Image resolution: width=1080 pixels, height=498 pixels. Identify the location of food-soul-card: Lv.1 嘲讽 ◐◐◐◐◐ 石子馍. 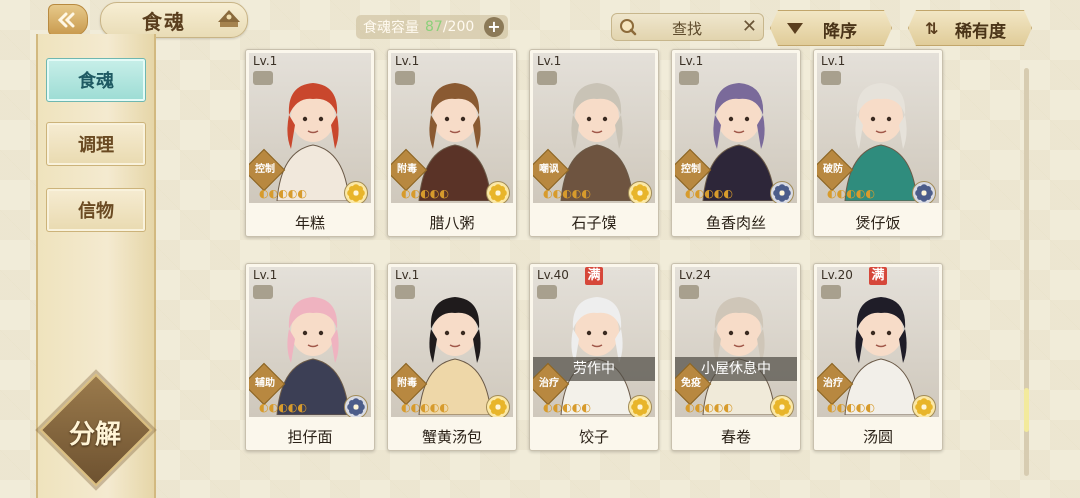
(594, 143).